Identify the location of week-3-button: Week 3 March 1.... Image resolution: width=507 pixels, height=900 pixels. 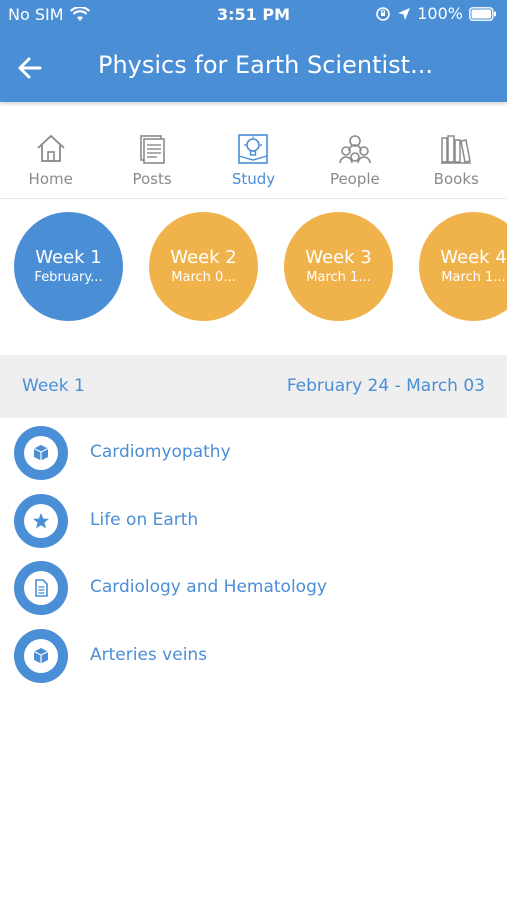
(338, 266).